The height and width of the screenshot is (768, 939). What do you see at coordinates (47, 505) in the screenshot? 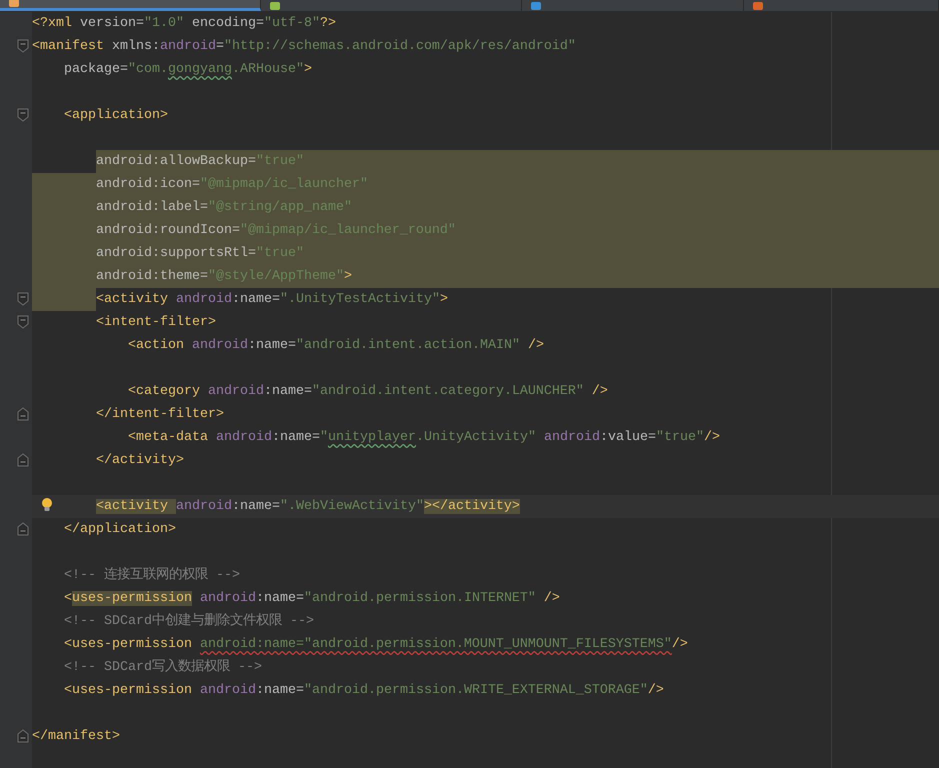
I see `lightbulb-icon` at bounding box center [47, 505].